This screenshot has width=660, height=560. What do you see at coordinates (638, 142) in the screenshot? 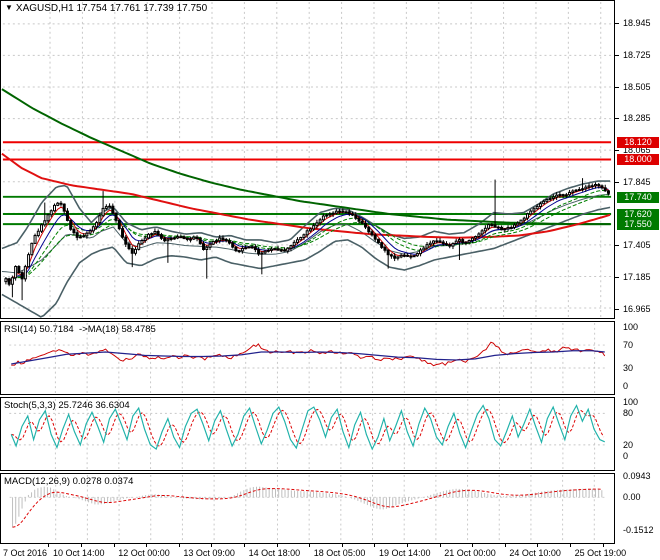
I see `price-level-tag-resistance: 18.120` at bounding box center [638, 142].